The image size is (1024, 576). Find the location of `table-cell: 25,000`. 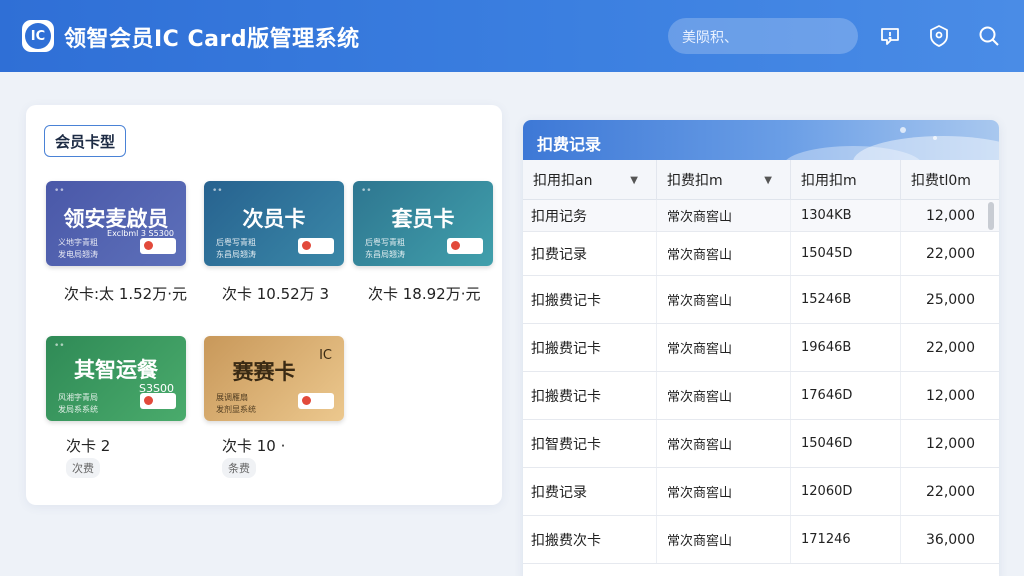

table-cell: 25,000 is located at coordinates (950, 299).